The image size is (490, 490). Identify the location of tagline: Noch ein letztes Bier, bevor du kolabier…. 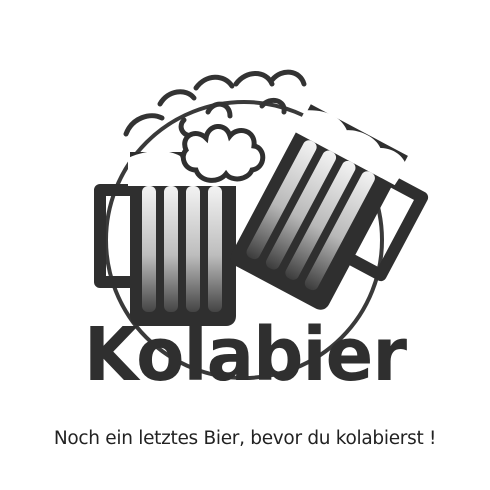
(245, 438).